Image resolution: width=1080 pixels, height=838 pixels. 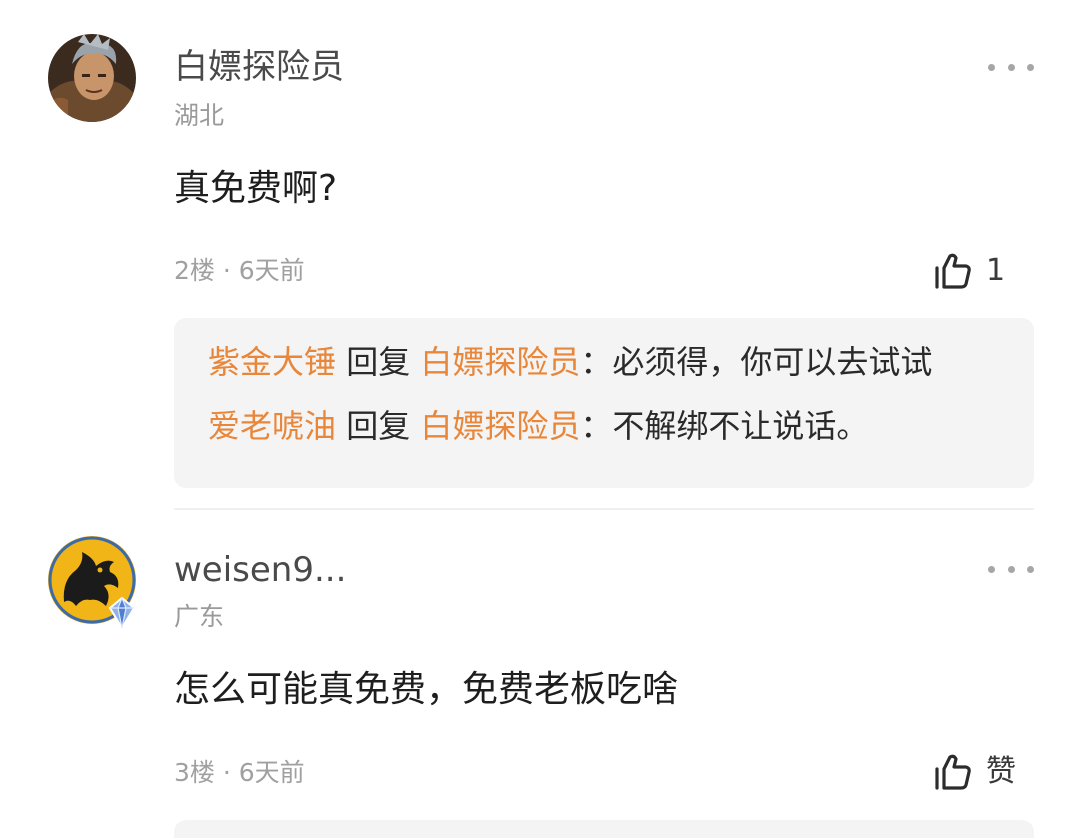 I want to click on comment-text: 怎么可能真免费，免费老板吃啥, so click(x=426, y=689).